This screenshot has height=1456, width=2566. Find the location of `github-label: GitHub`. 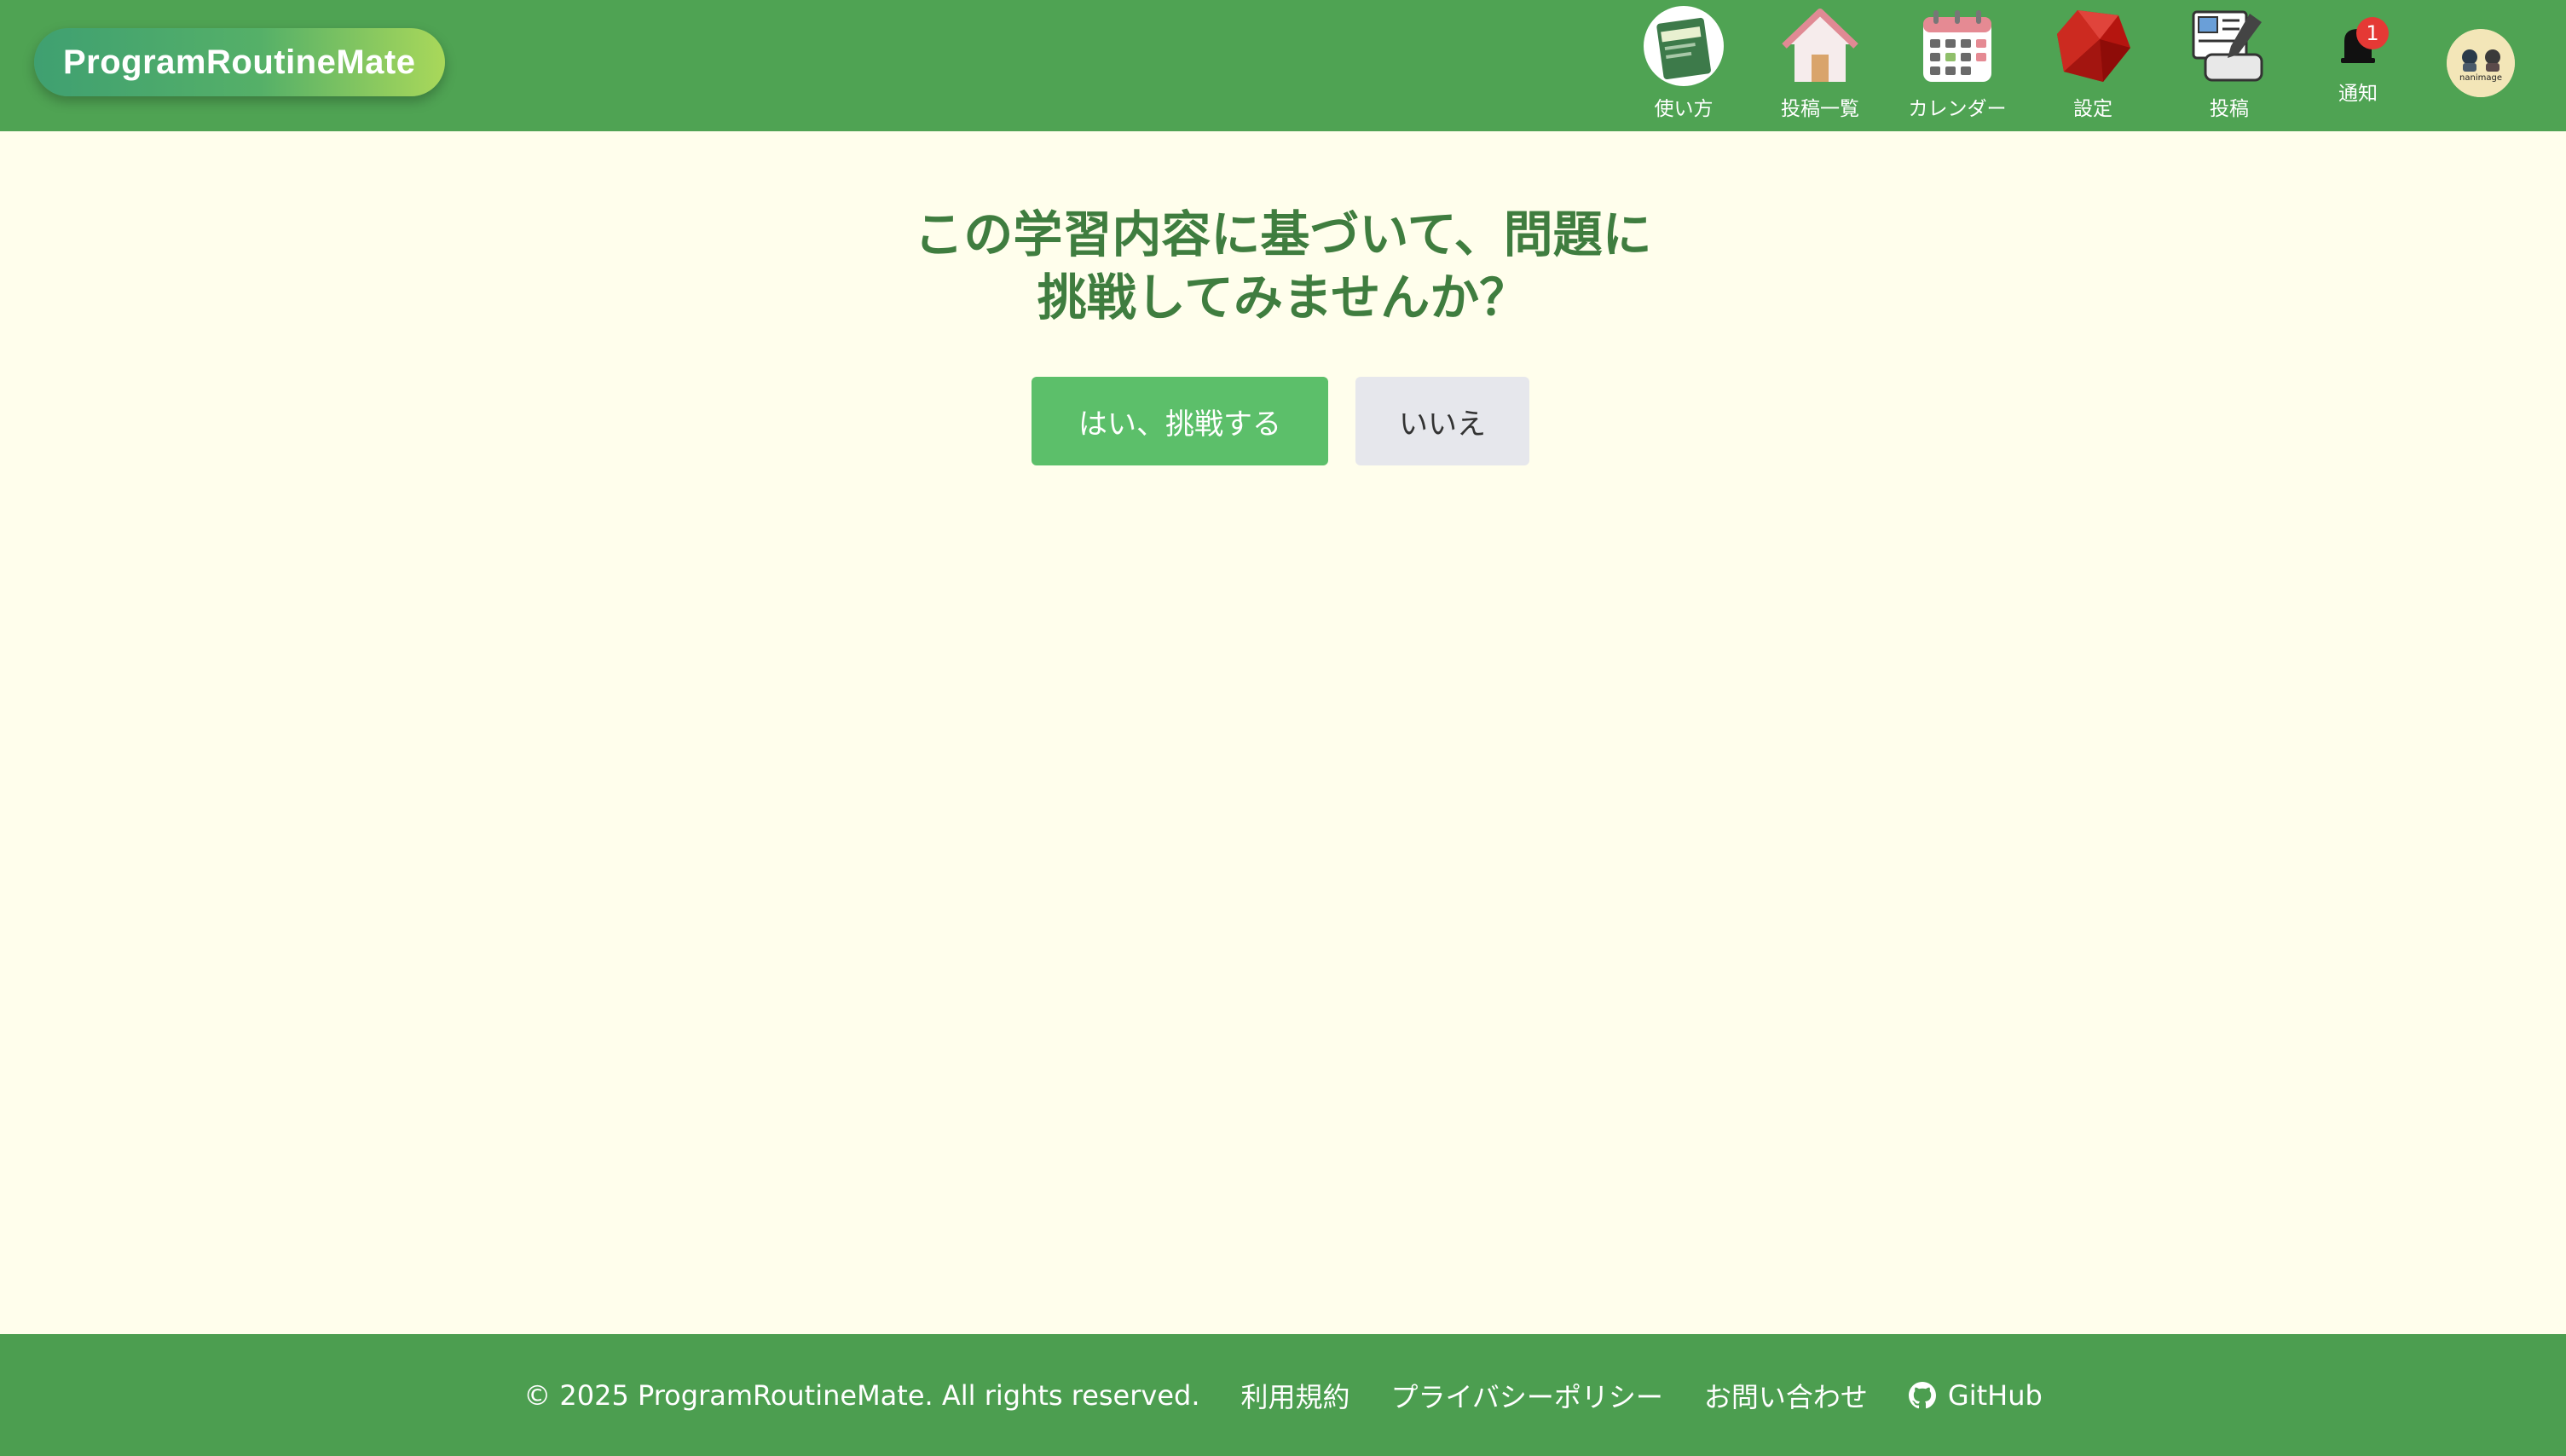

github-label: GitHub is located at coordinates (1995, 1395).